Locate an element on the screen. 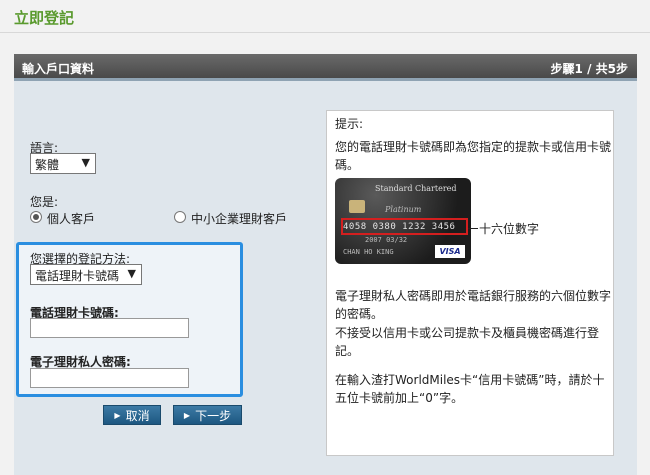 This screenshot has height=475, width=650. card-holder: CHAN HO KING is located at coordinates (368, 252).